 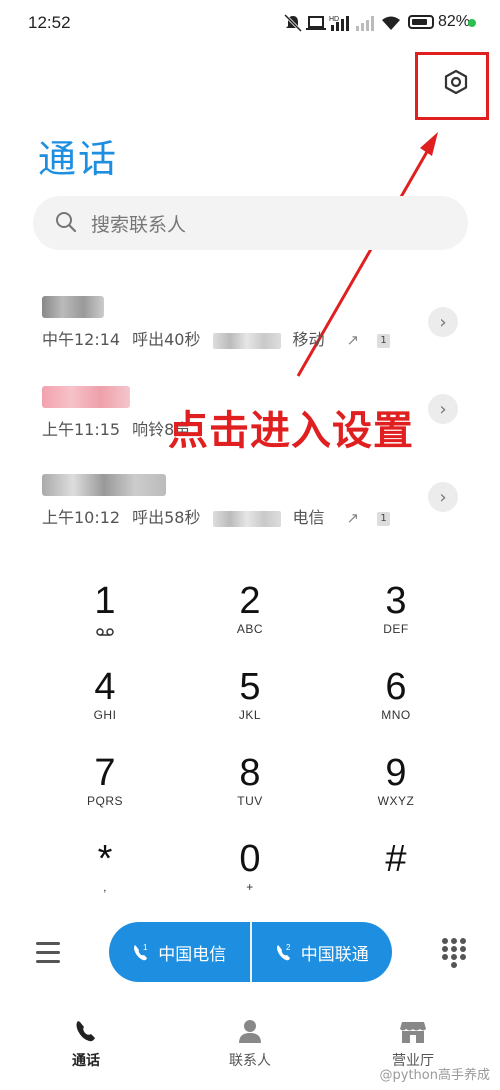 I want to click on call-sim1-button: 1 中国电信, so click(x=179, y=952).